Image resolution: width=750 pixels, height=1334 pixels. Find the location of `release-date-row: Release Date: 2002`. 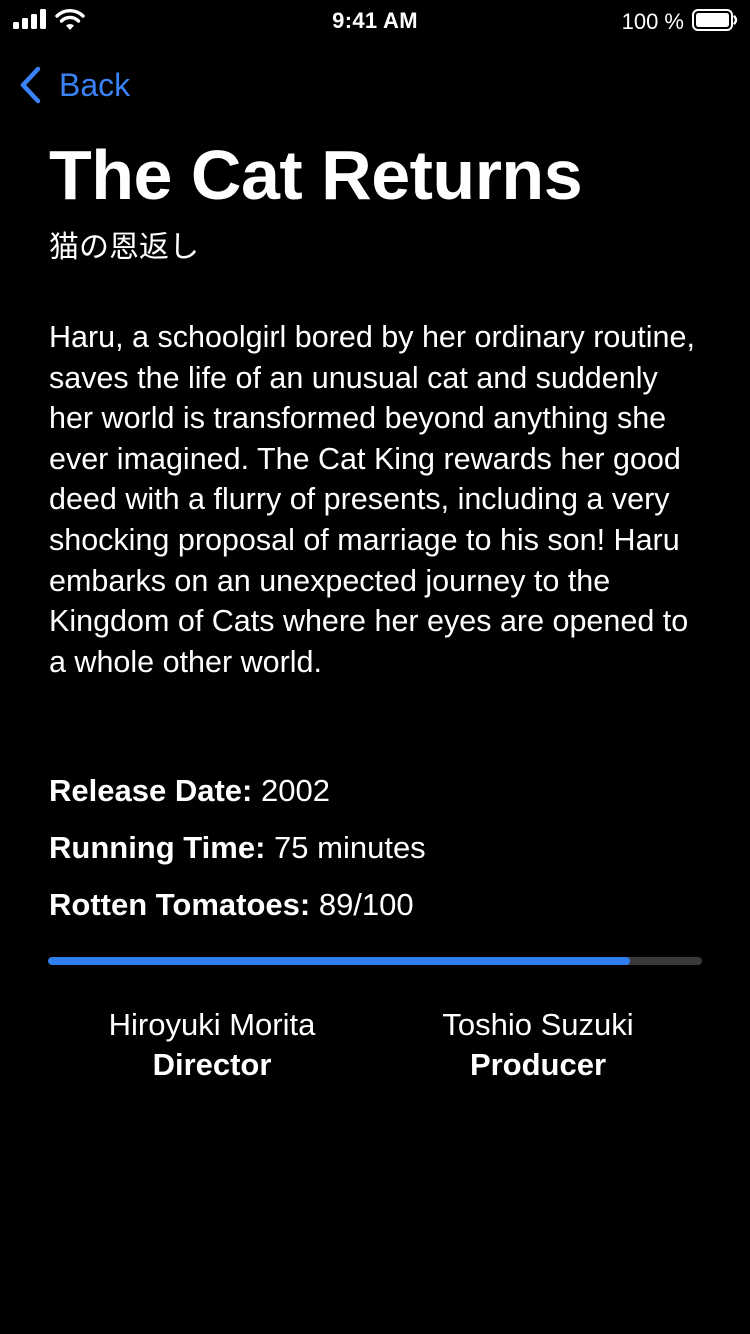

release-date-row: Release Date: 2002 is located at coordinates (189, 791).